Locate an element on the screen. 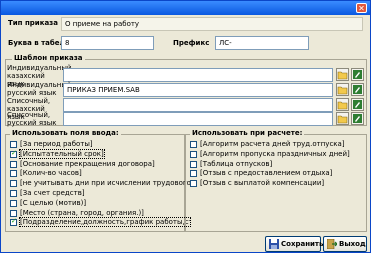 The image size is (371, 253). checkbox-label: [Алгоритм пропуска праздничных дней] is located at coordinates (275, 153).